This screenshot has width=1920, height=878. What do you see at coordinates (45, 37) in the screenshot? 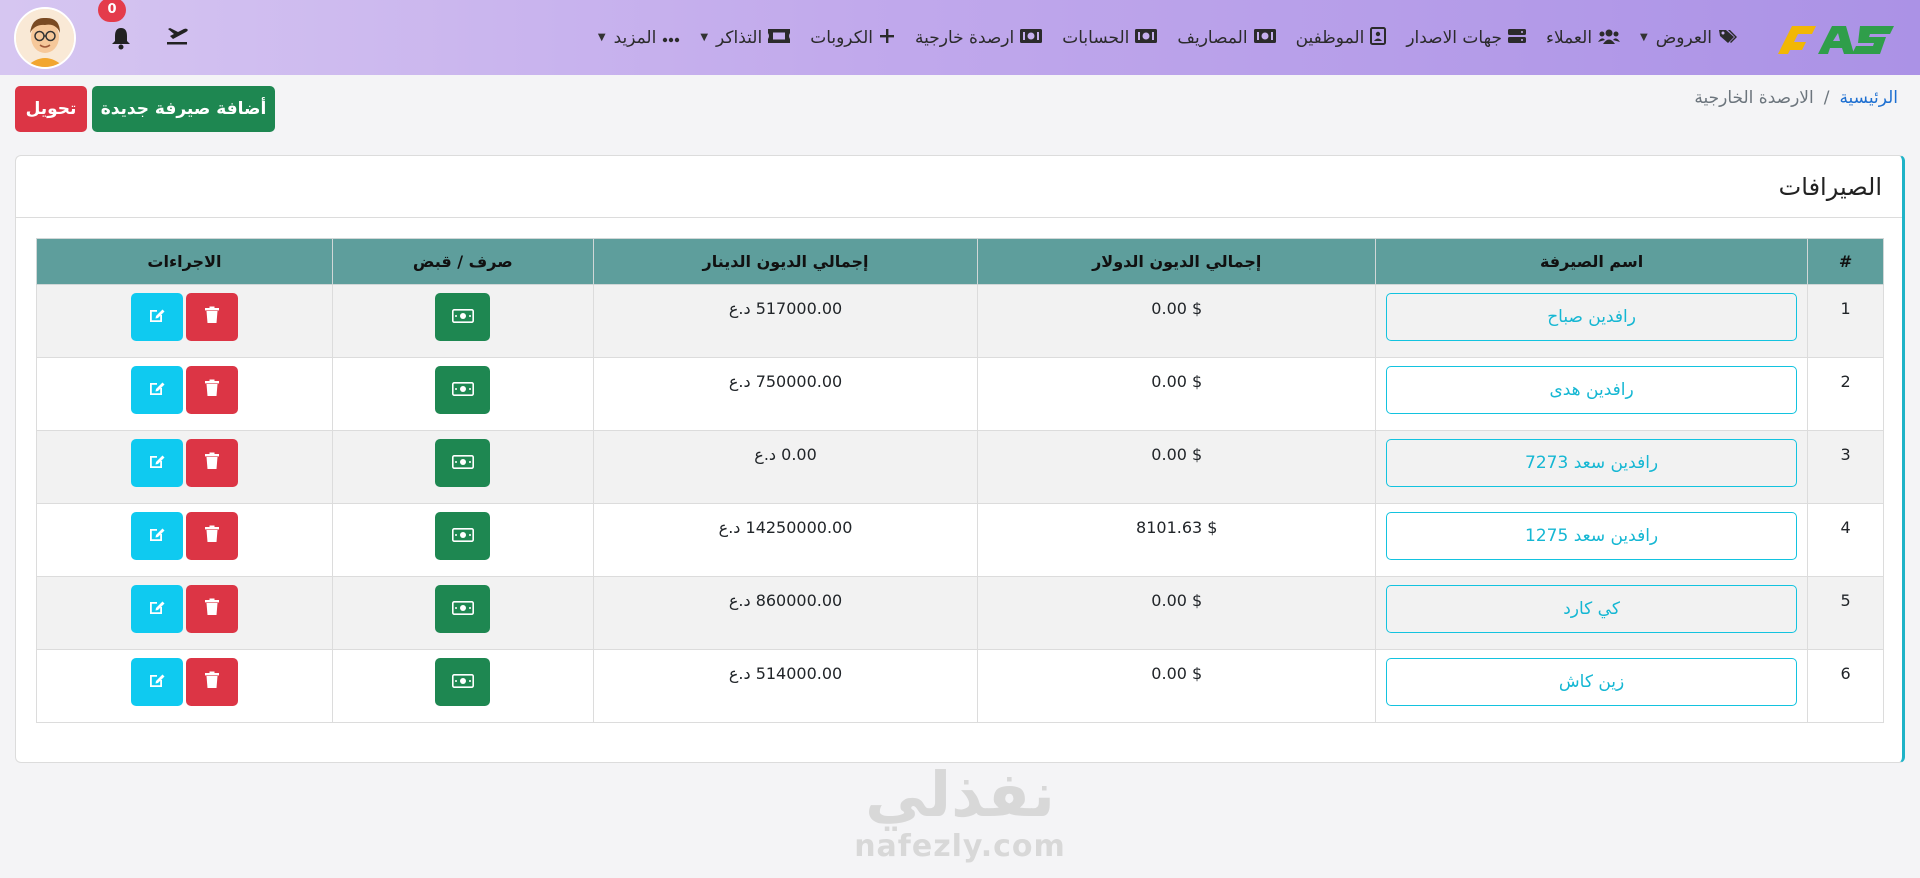
I see `user-avatar` at bounding box center [45, 37].